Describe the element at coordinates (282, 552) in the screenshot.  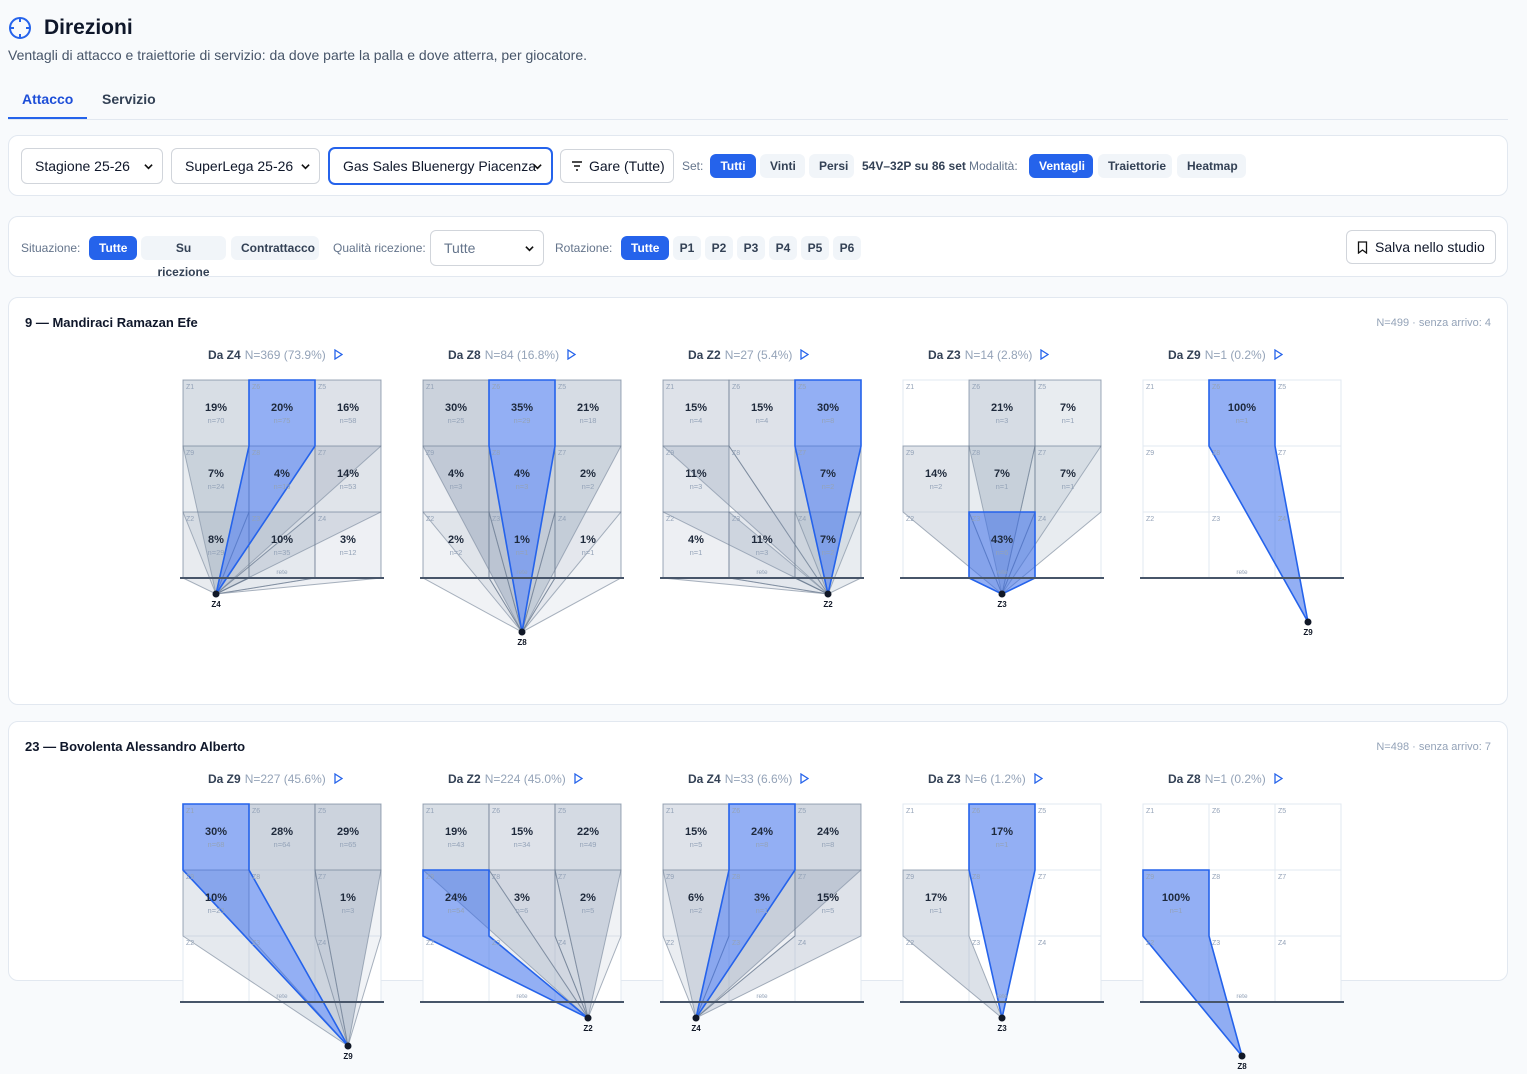
I see `zone-count: n=35` at that location.